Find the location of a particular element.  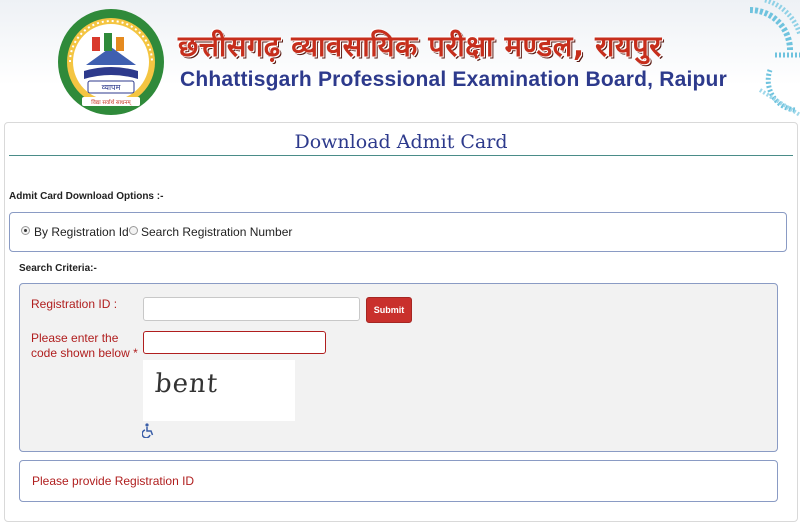

validation-message: Please provide Registration ID is located at coordinates (113, 481).